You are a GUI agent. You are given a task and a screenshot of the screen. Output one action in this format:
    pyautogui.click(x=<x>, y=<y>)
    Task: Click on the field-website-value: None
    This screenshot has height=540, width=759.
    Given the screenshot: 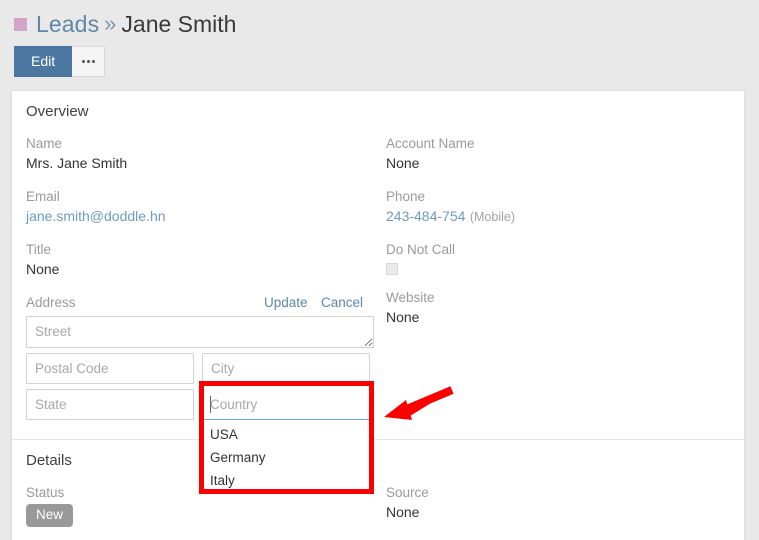 What is the action you would take?
    pyautogui.click(x=403, y=317)
    